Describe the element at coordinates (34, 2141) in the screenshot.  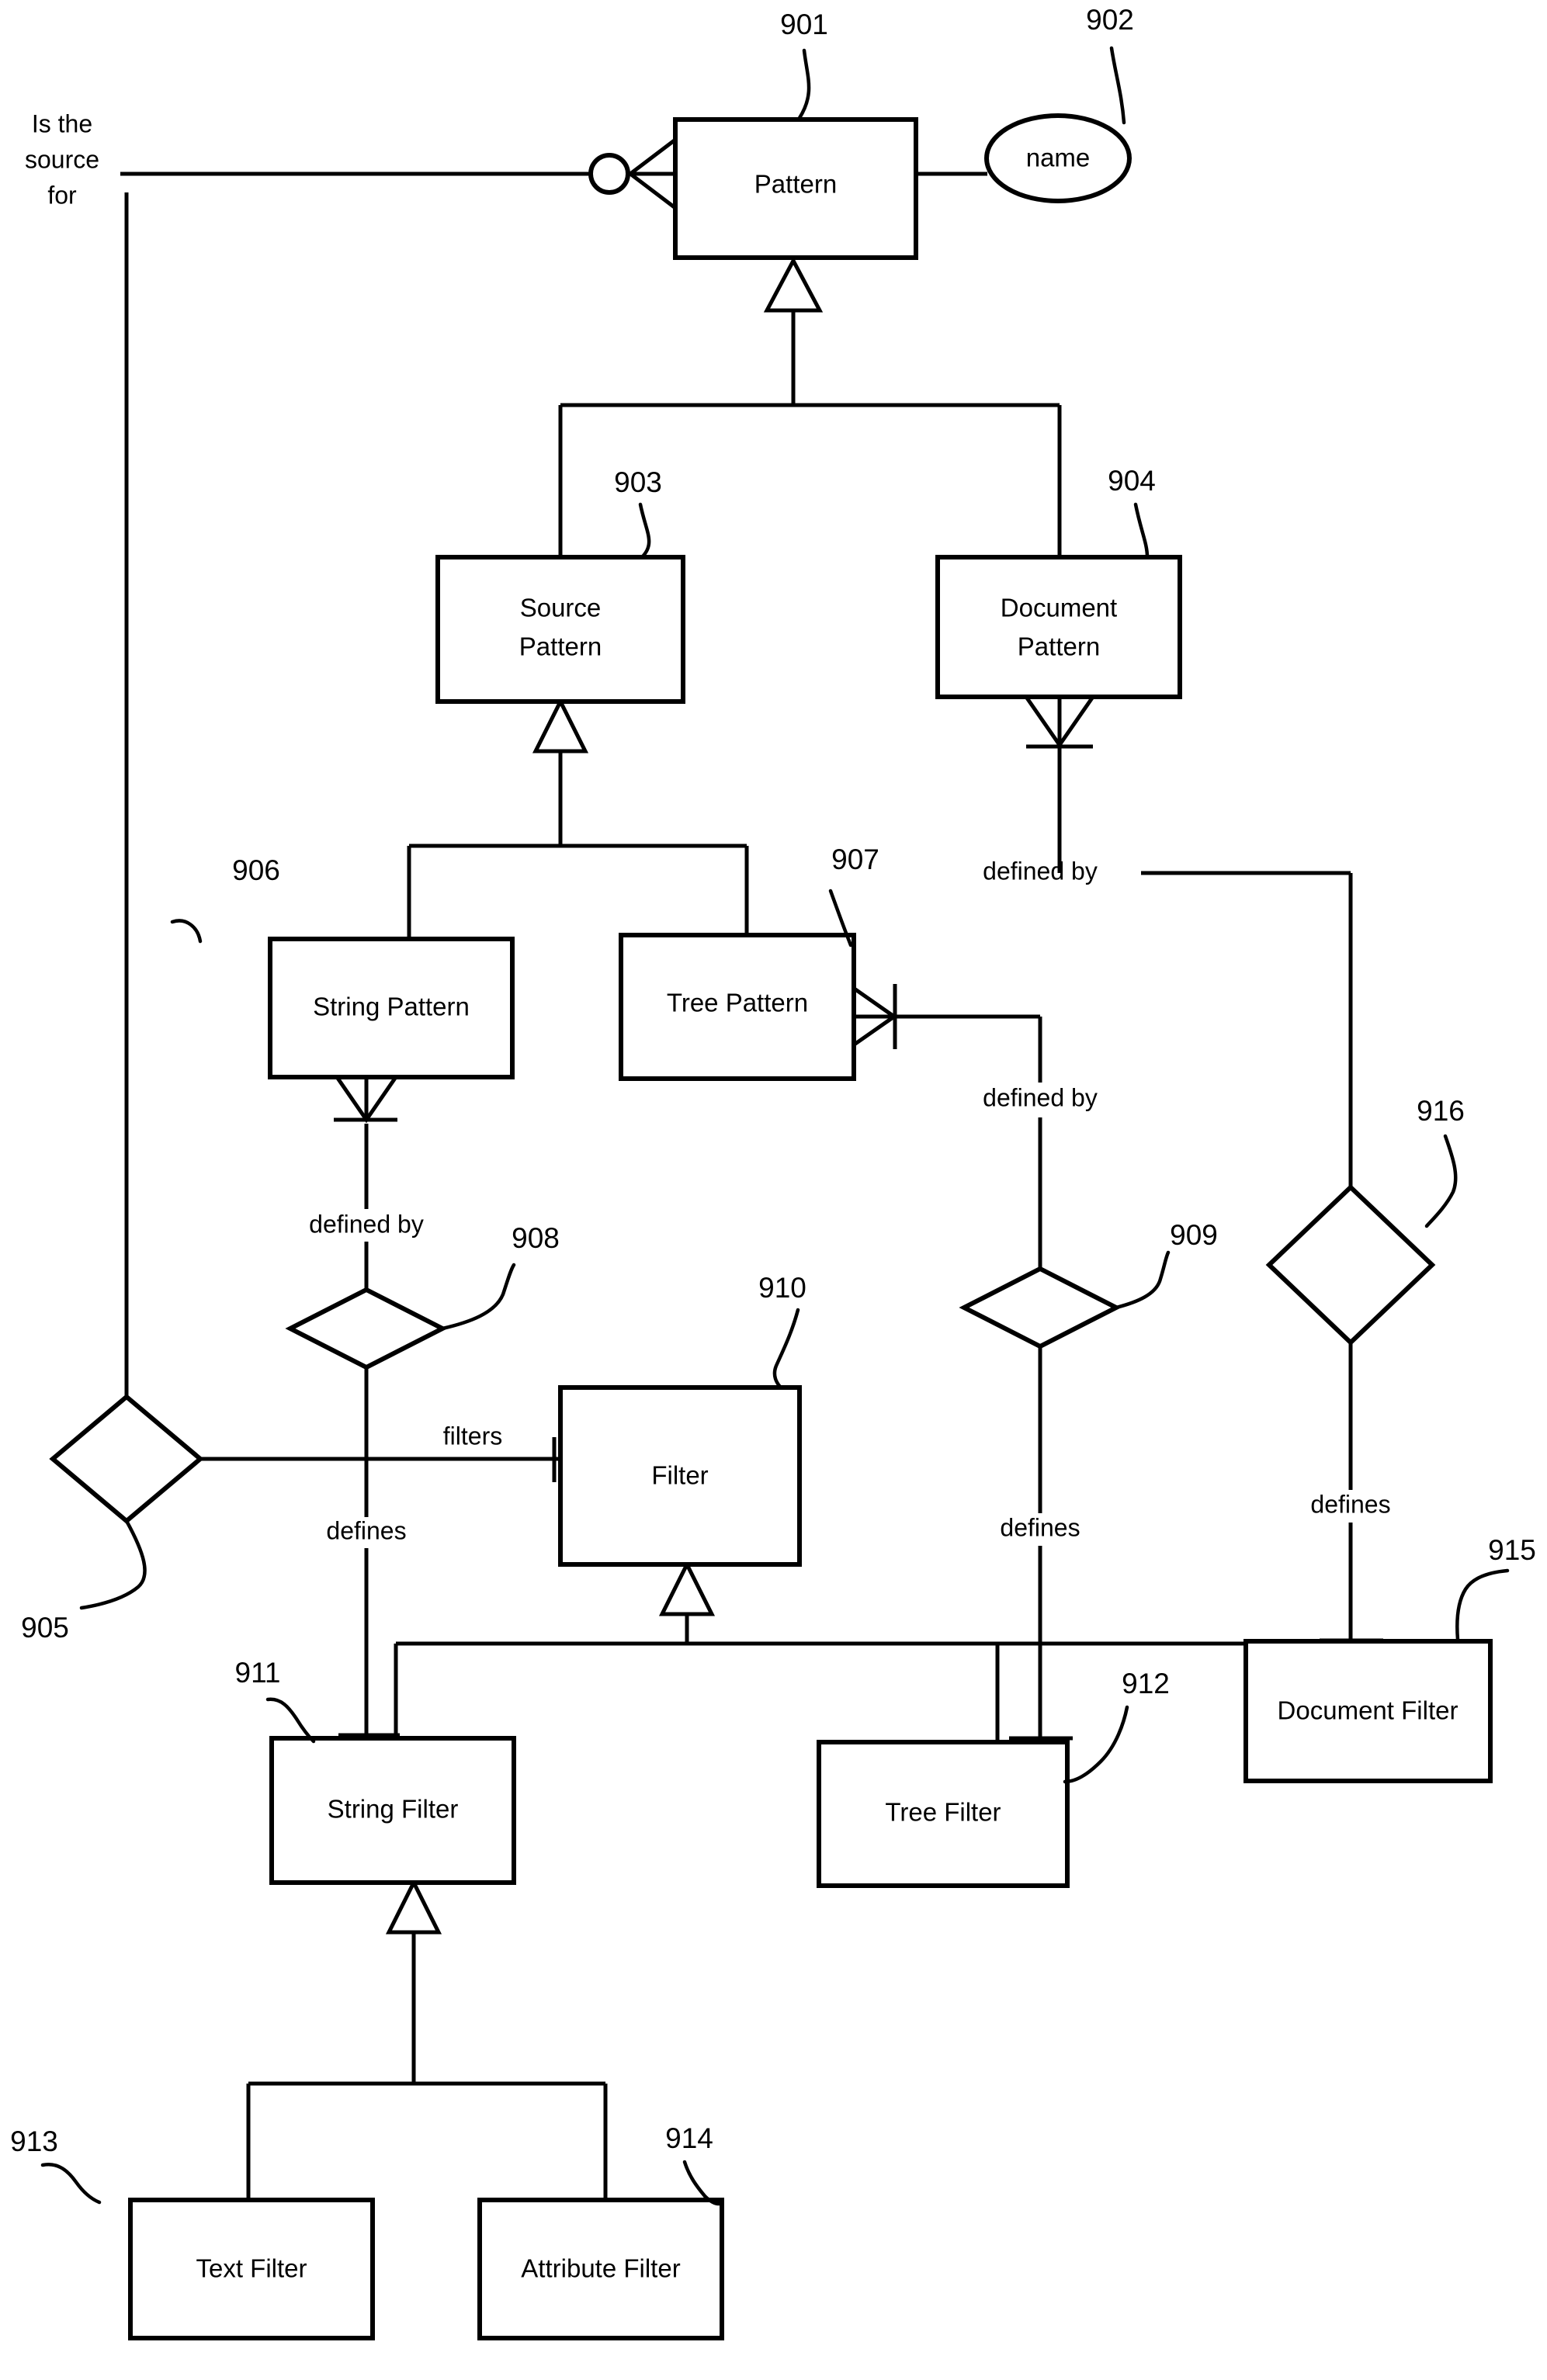
I see `reference-numeral-913: 913` at that location.